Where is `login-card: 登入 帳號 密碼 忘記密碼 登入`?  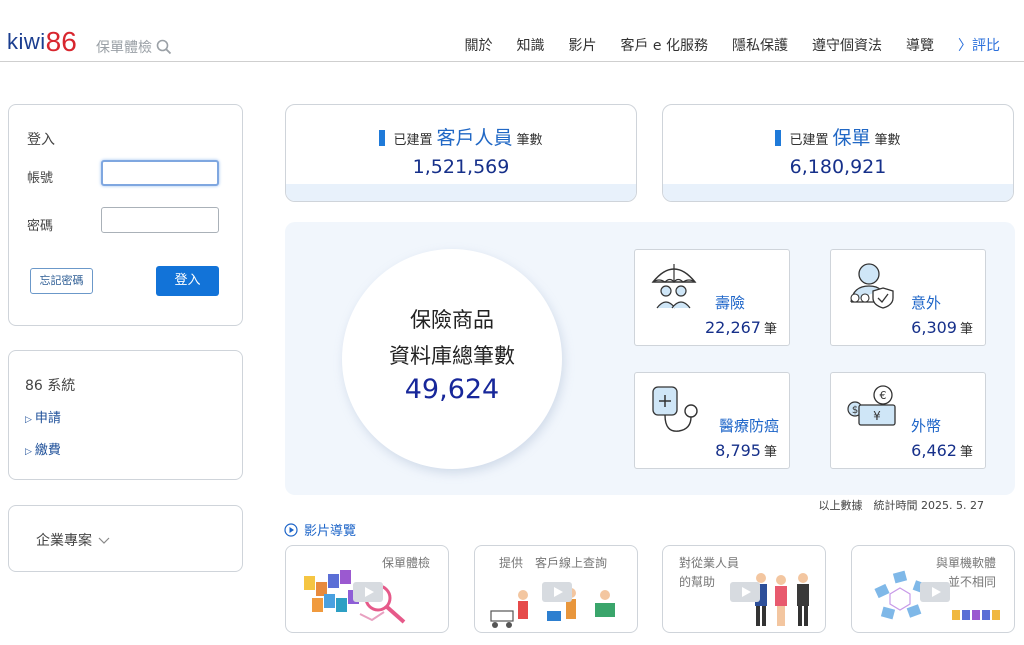
login-card: 登入 帳號 密碼 忘記密碼 登入 is located at coordinates (125, 215).